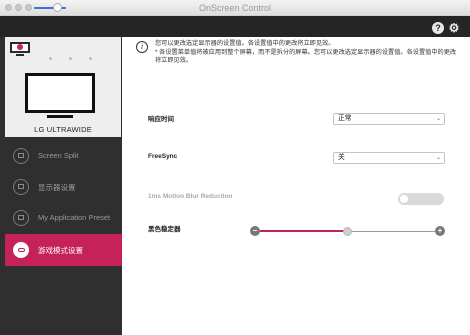  I want to click on sidebar-item-monitor-settings: 显示器设置, so click(63, 187).